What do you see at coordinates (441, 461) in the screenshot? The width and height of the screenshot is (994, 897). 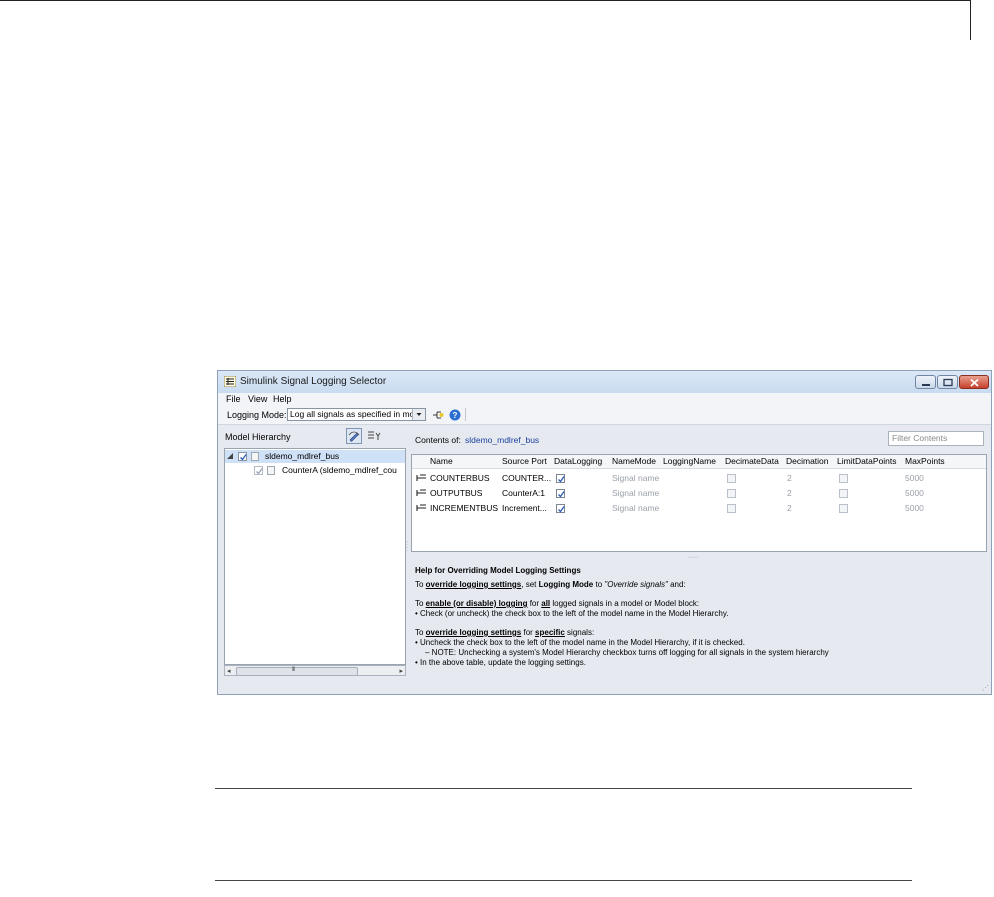 I see `column-header: Name` at bounding box center [441, 461].